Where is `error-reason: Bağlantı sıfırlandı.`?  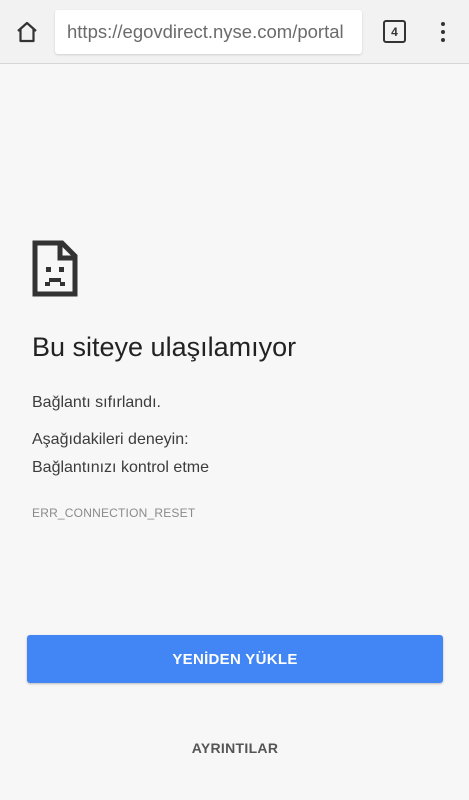 error-reason: Bağlantı sıfırlandı. is located at coordinates (96, 402).